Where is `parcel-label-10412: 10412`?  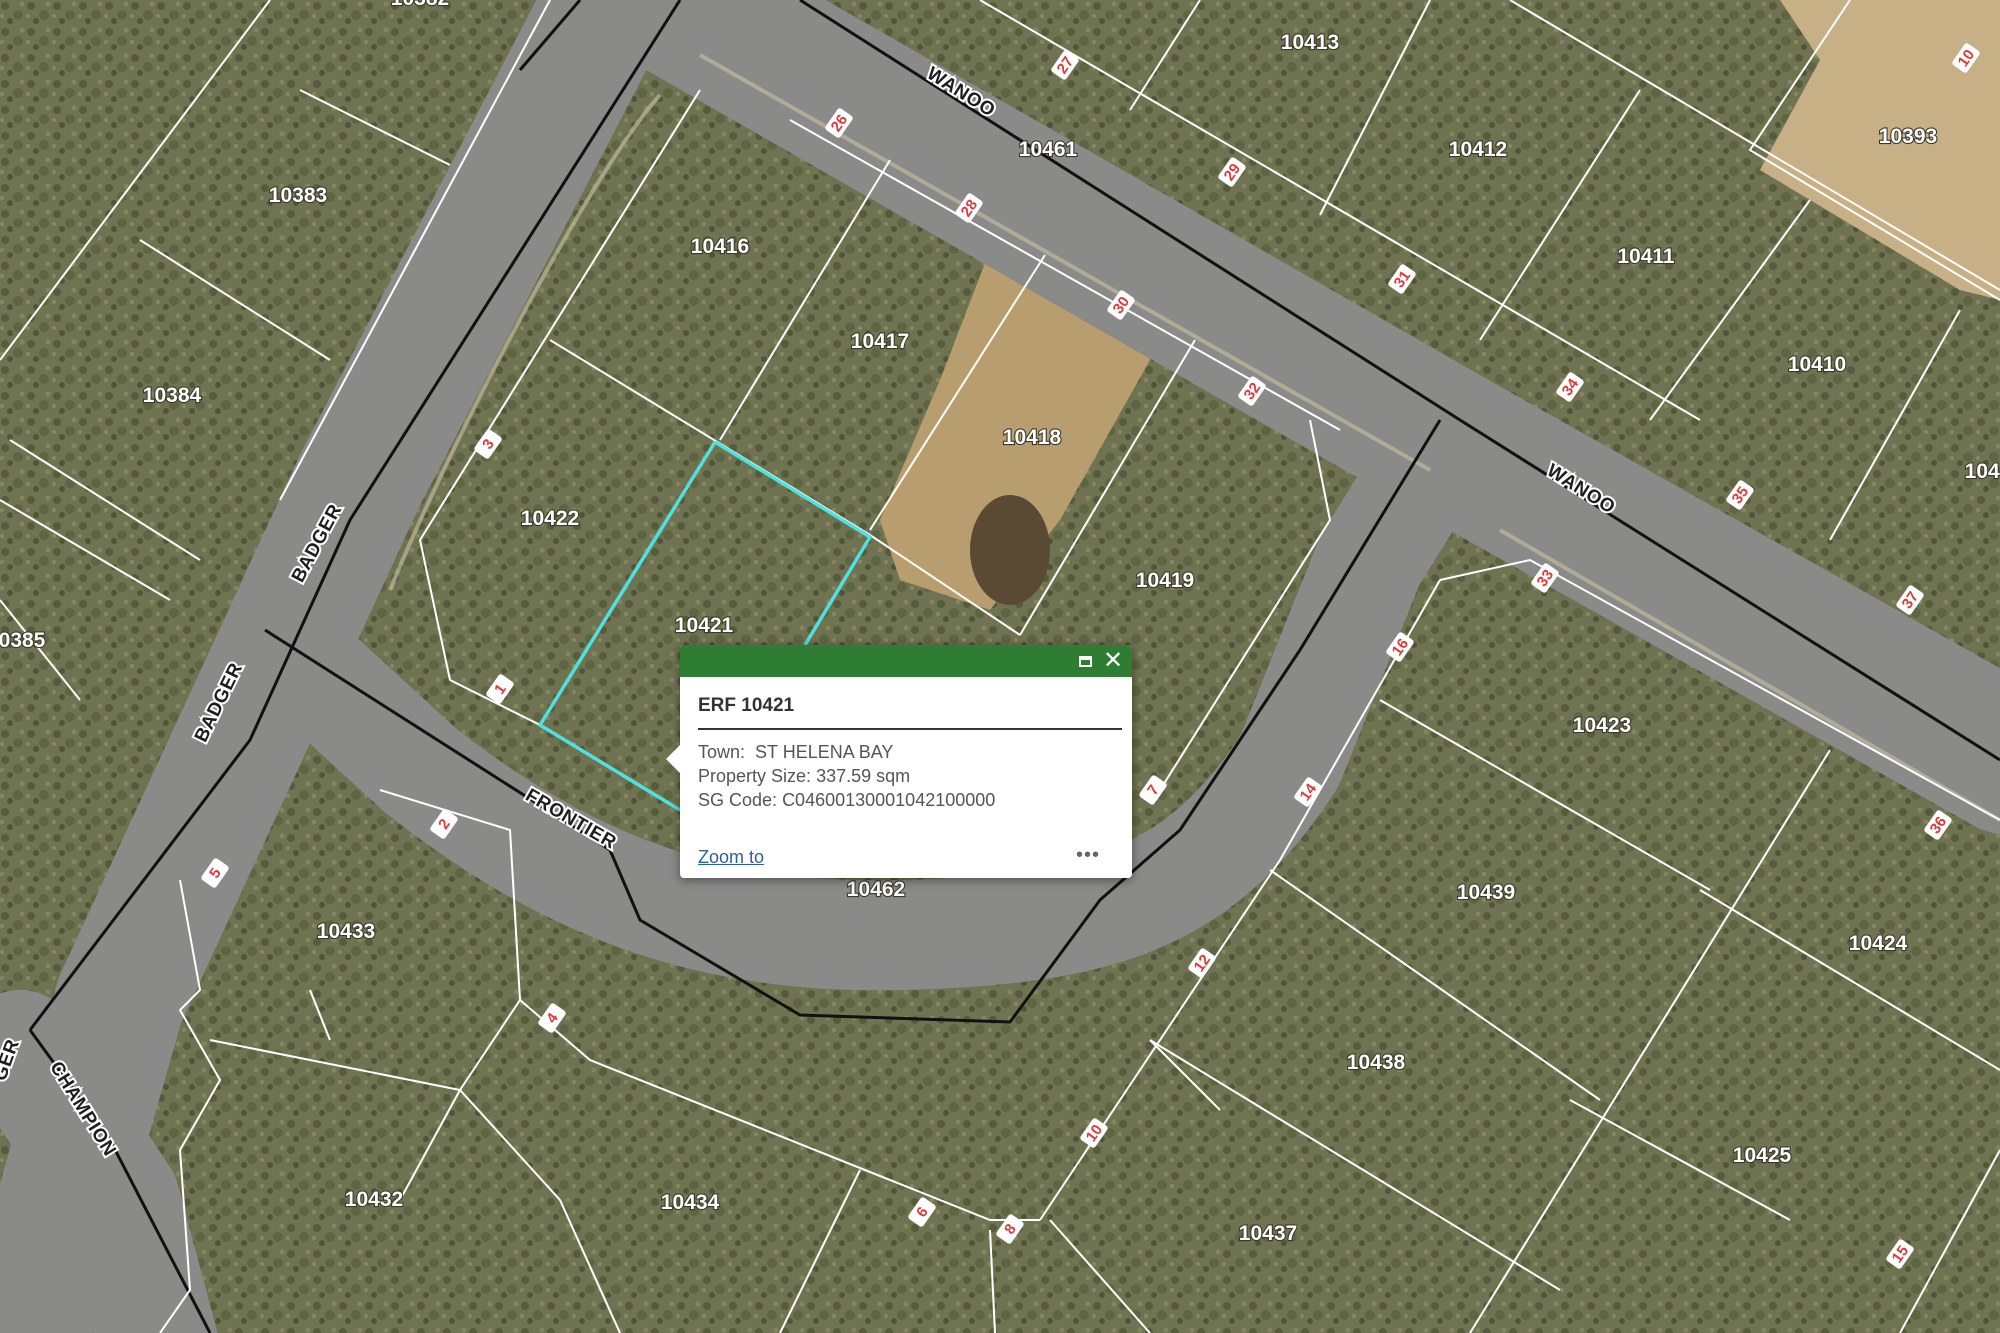 parcel-label-10412: 10412 is located at coordinates (1478, 149).